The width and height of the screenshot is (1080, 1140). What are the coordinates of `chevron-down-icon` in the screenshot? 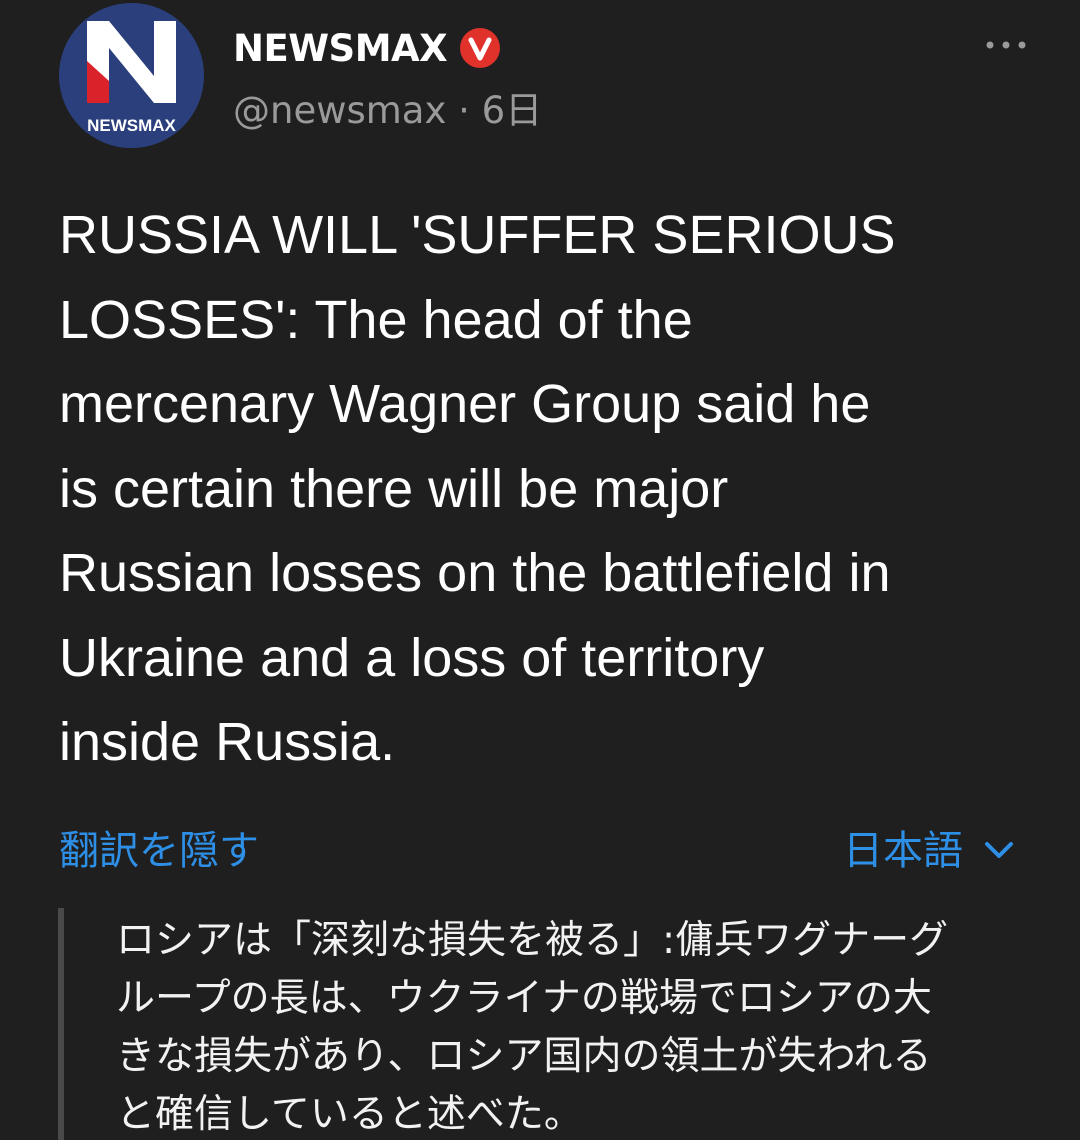 It's located at (999, 850).